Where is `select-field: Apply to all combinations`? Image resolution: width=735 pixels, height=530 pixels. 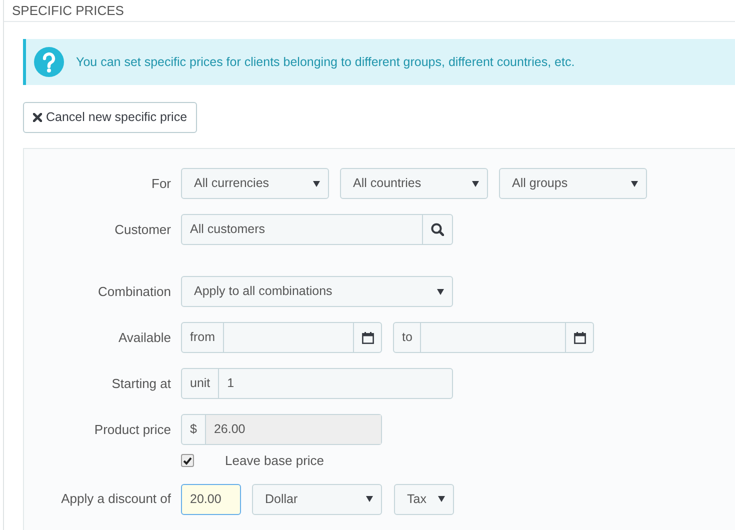
select-field: Apply to all combinations is located at coordinates (317, 291).